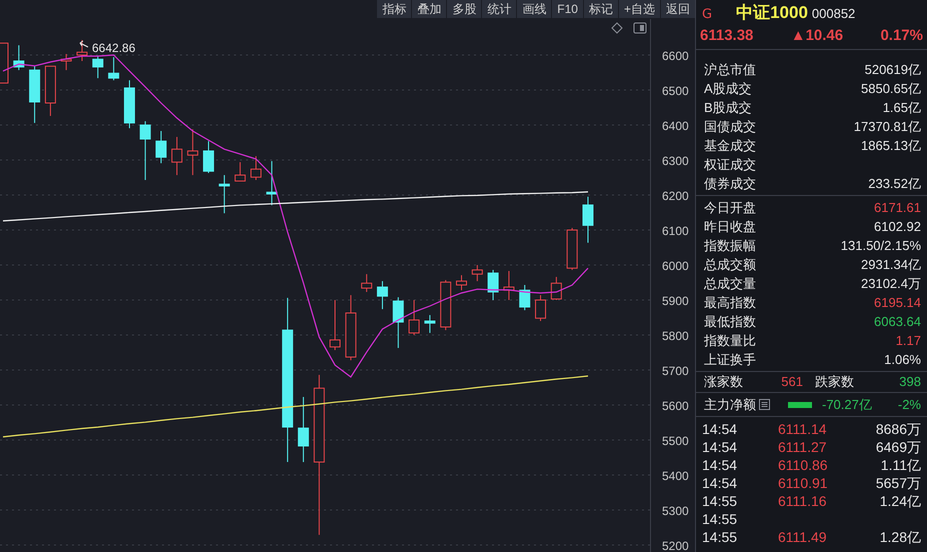  Describe the element at coordinates (675, 91) in the screenshot. I see `price-axis-label: 6500` at that location.